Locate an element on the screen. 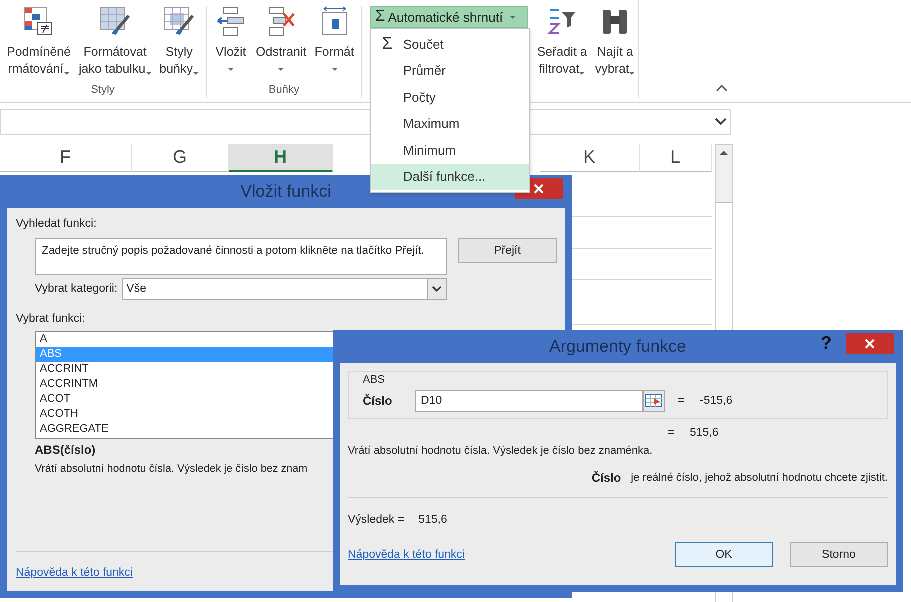  dialog-button: Storno is located at coordinates (839, 554).